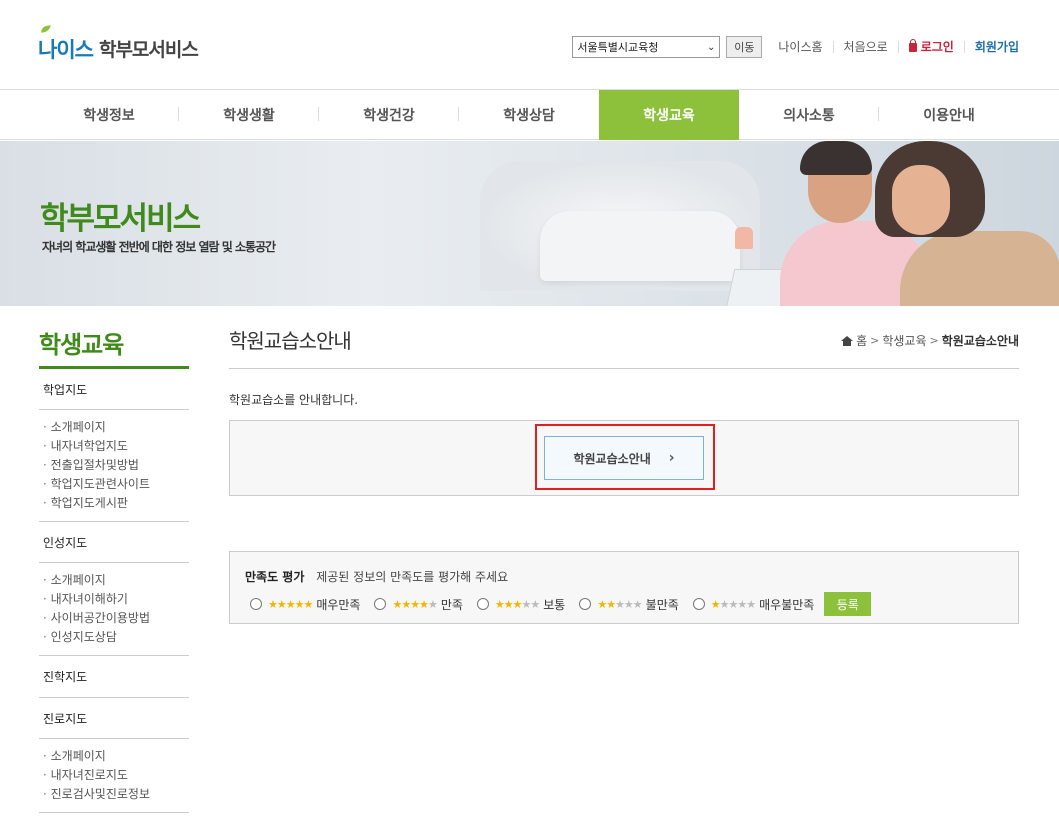 This screenshot has width=1059, height=833. I want to click on banner-subtitle: 자녀의 학교생활 전반에 대한 정보 열람 및 소통공간, so click(159, 247).